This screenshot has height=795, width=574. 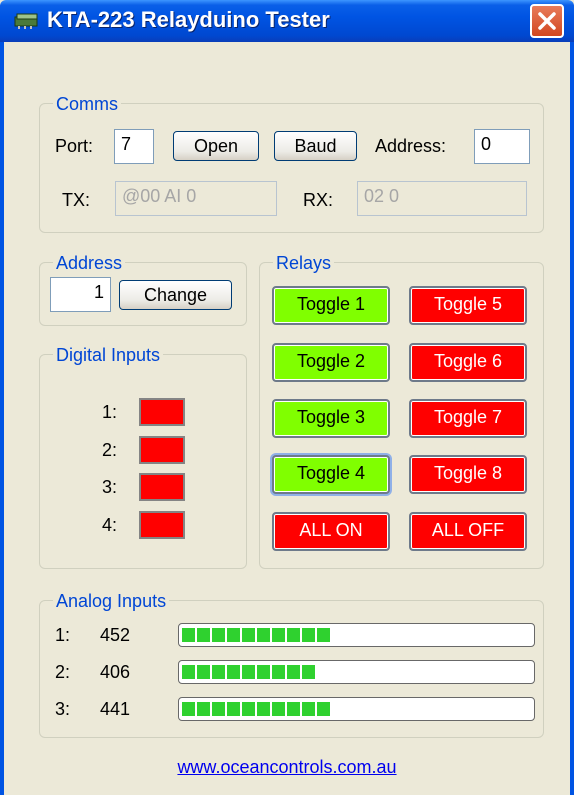 What do you see at coordinates (110, 412) in the screenshot?
I see `digital-input-1-label: 1:` at bounding box center [110, 412].